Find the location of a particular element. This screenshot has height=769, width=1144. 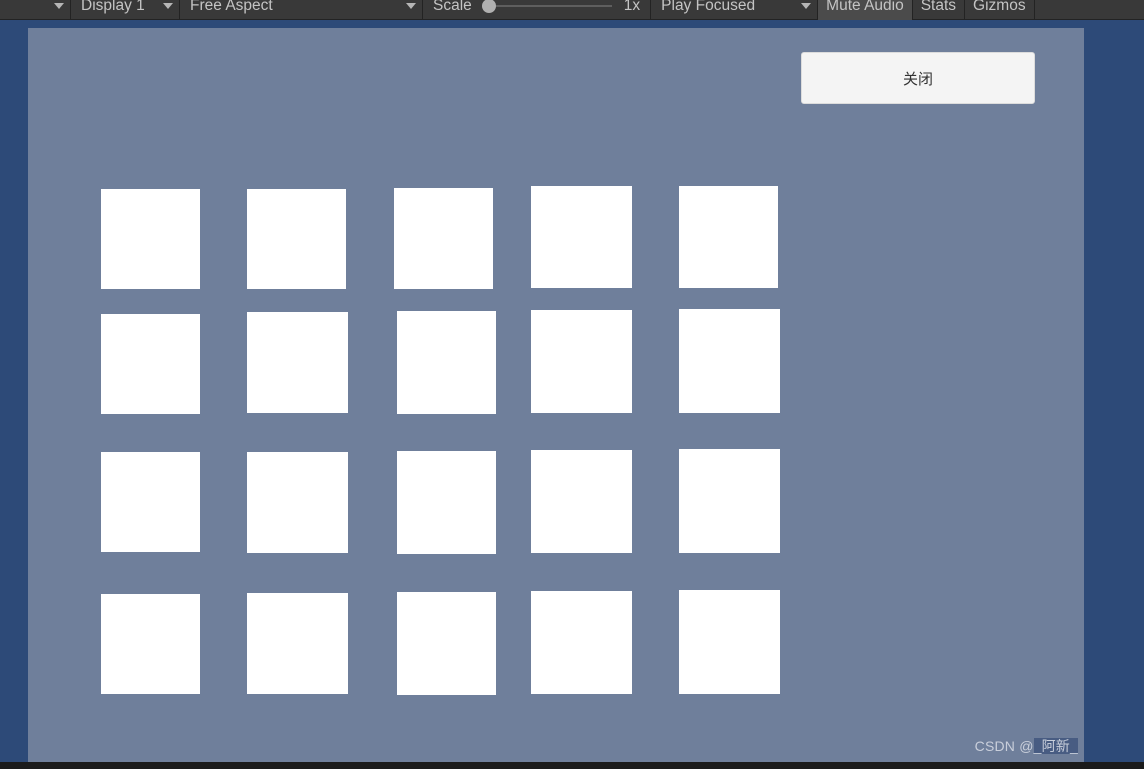

display-dropdown-label: Display 1 is located at coordinates (113, 7).